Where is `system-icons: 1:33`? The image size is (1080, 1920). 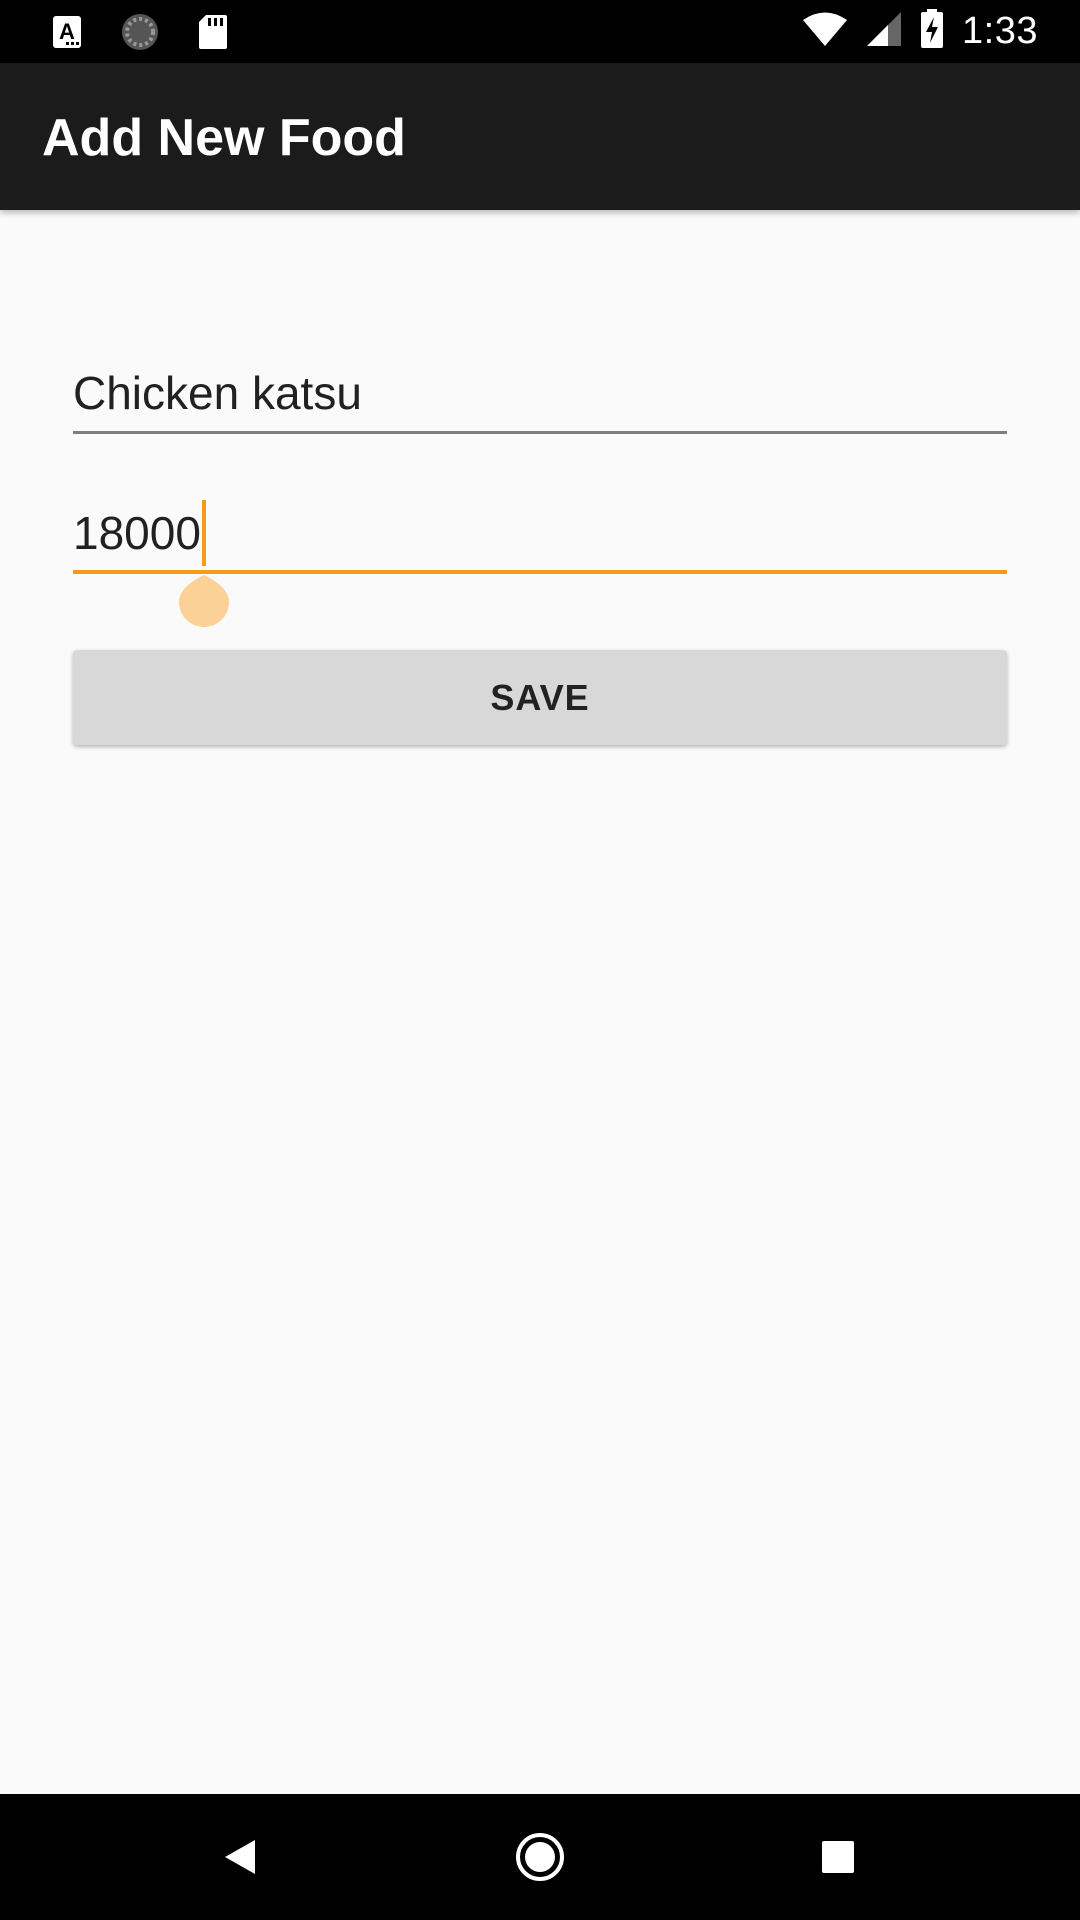 system-icons: 1:33 is located at coordinates (920, 31).